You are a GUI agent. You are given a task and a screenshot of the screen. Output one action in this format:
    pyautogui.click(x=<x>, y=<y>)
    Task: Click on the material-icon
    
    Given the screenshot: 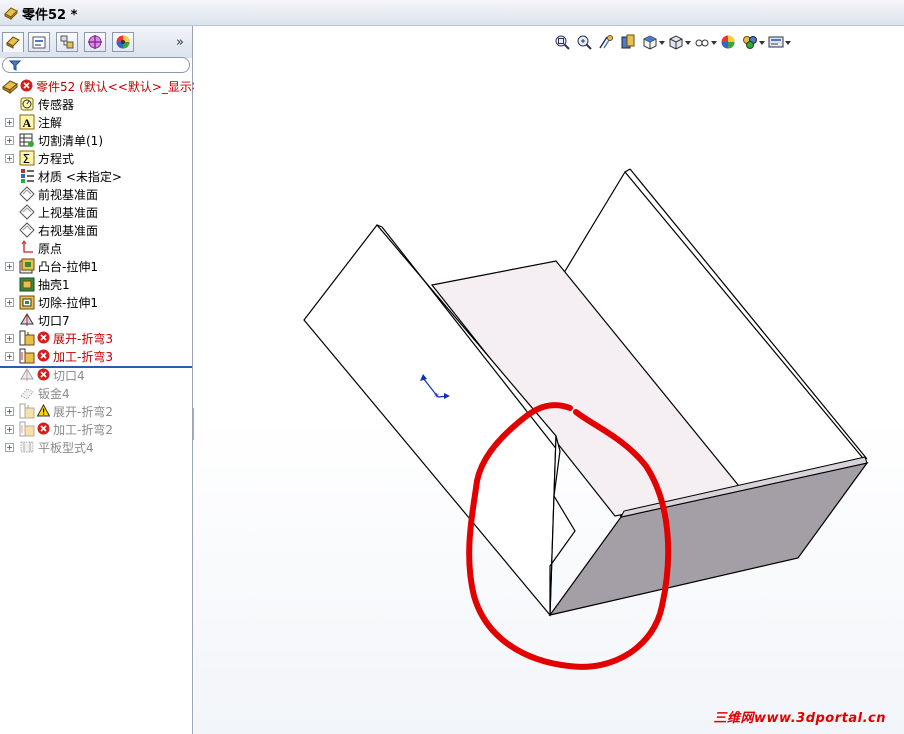 What is the action you would take?
    pyautogui.click(x=27, y=176)
    